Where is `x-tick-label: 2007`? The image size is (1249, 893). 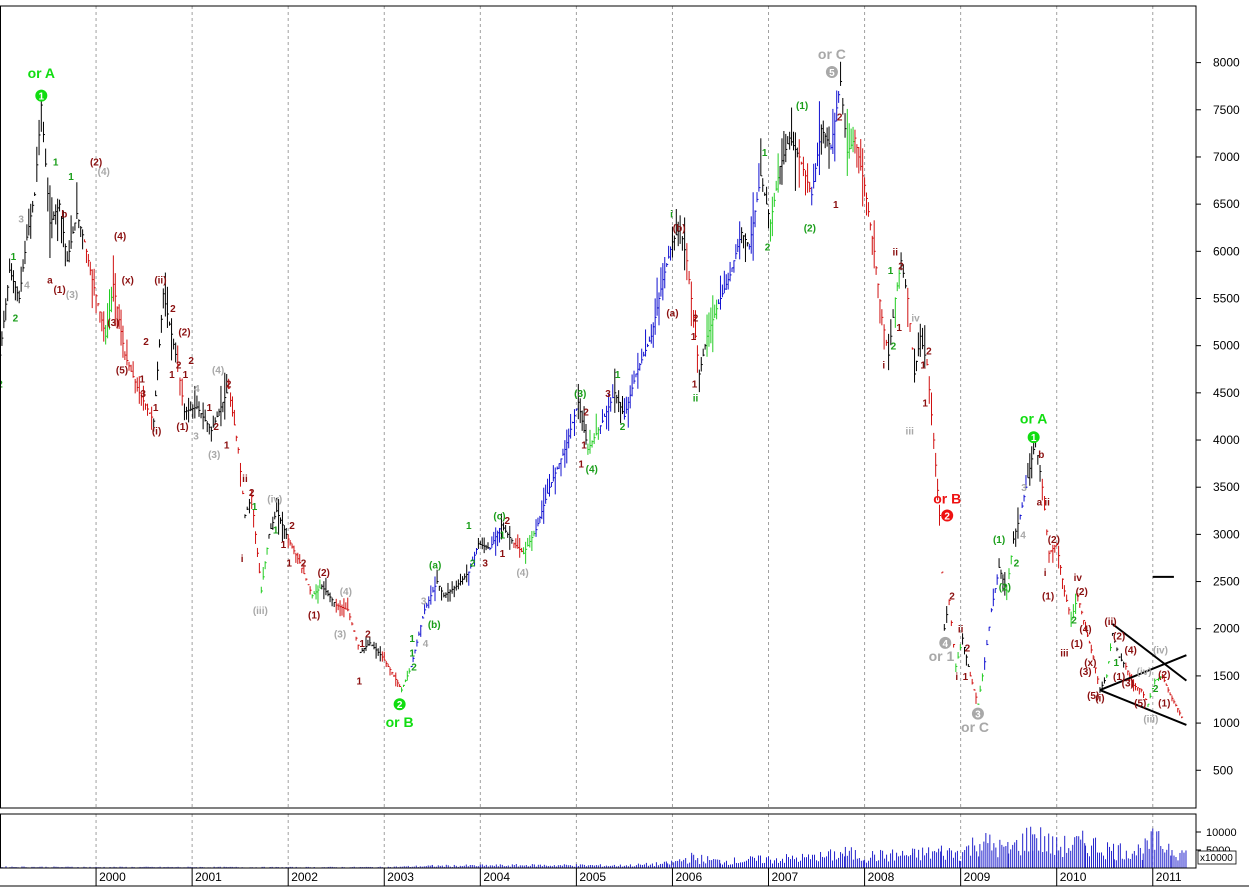
x-tick-label: 2007 is located at coordinates (785, 877).